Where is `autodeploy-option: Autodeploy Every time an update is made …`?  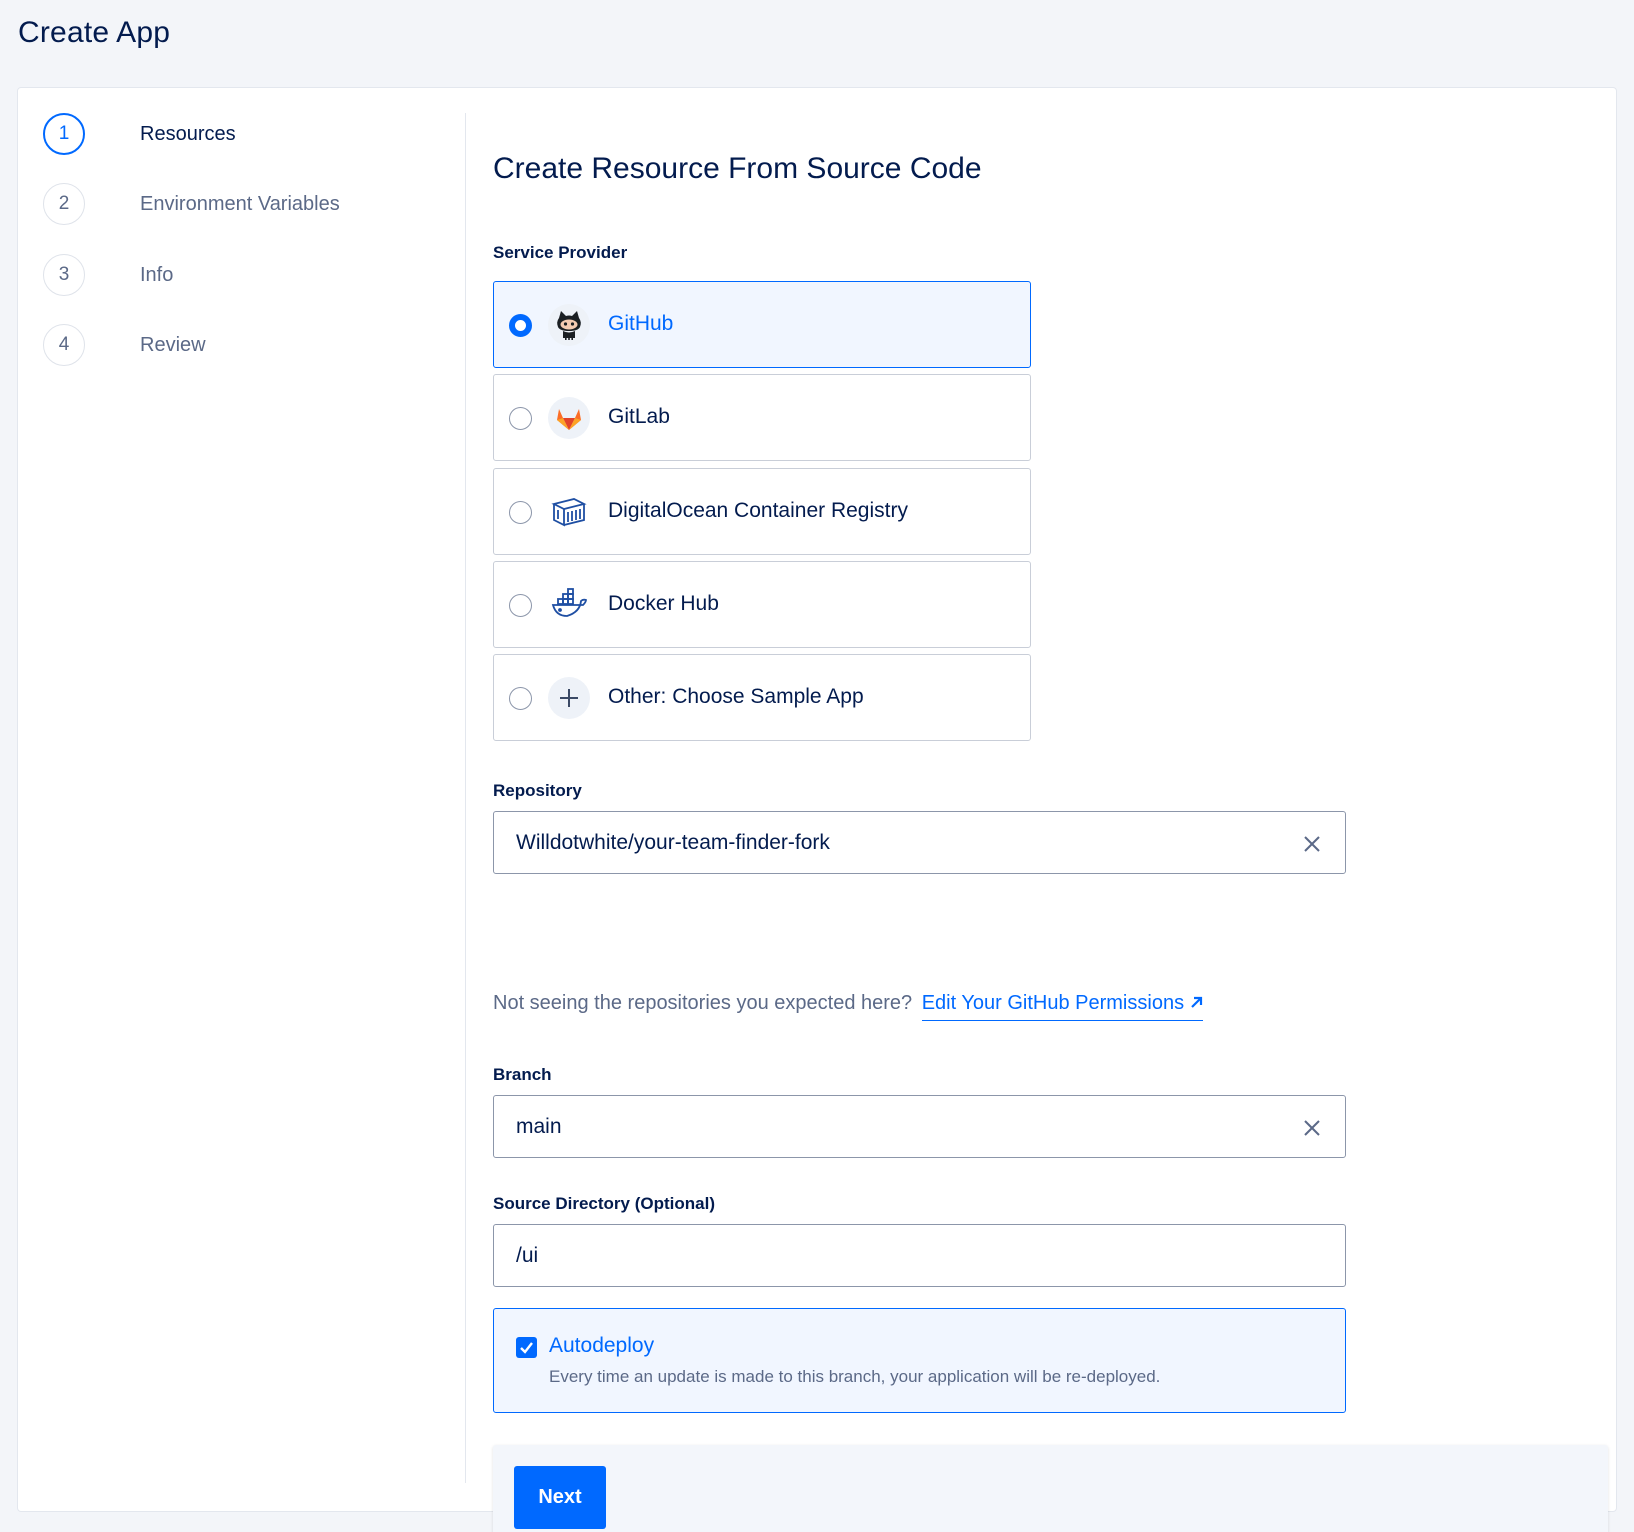 autodeploy-option: Autodeploy Every time an update is made … is located at coordinates (919, 1360).